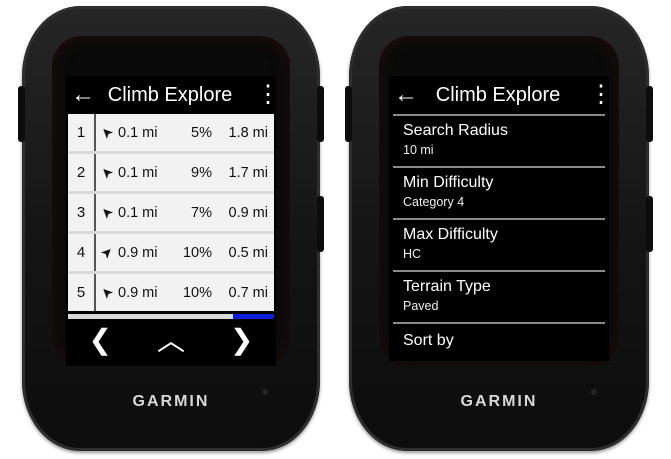  Describe the element at coordinates (82, 132) in the screenshot. I see `climb-number: 1` at that location.